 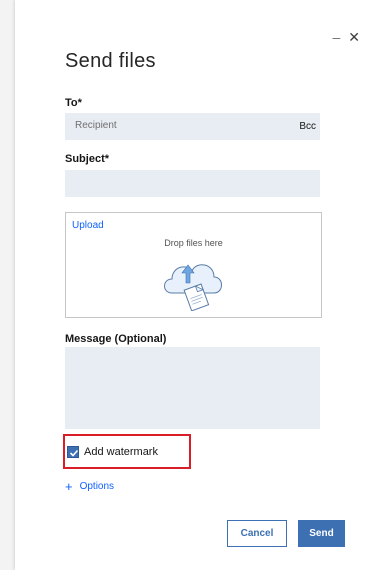 I want to click on cancel-button: Cancel, so click(x=257, y=533).